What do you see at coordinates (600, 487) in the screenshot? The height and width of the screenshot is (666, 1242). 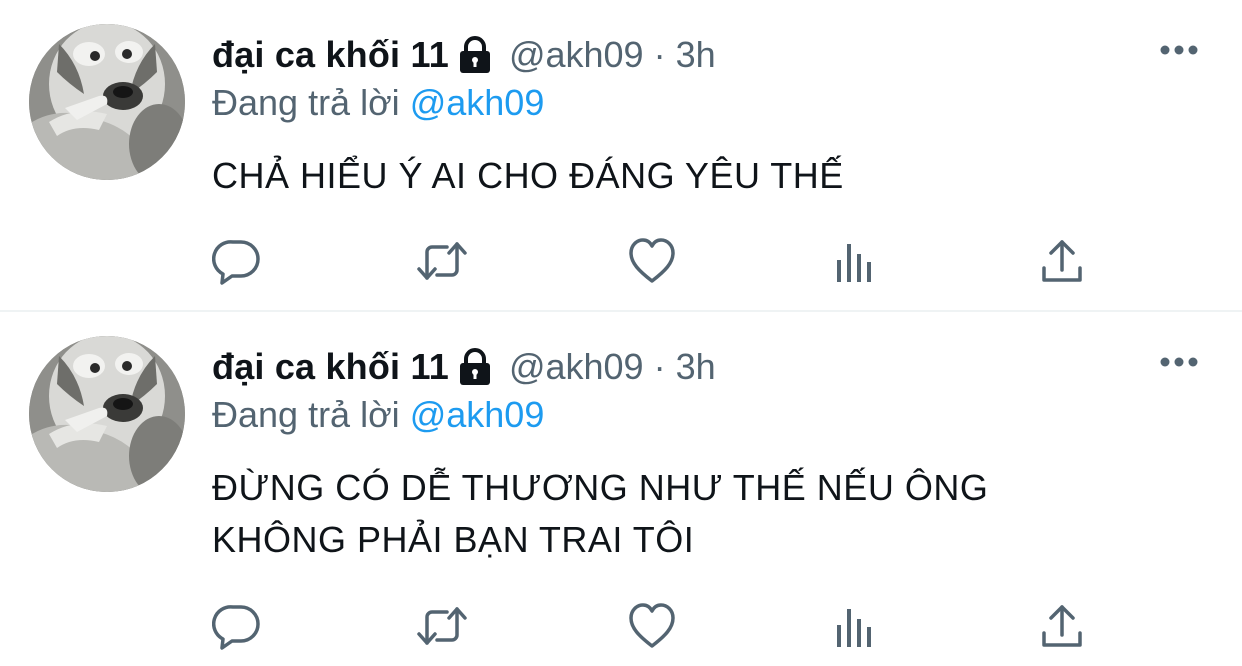 I see `tweet-text-line: ĐỪNG CÓ DỄ THƯƠNG NHƯ THẾ NẾU ÔNG` at bounding box center [600, 487].